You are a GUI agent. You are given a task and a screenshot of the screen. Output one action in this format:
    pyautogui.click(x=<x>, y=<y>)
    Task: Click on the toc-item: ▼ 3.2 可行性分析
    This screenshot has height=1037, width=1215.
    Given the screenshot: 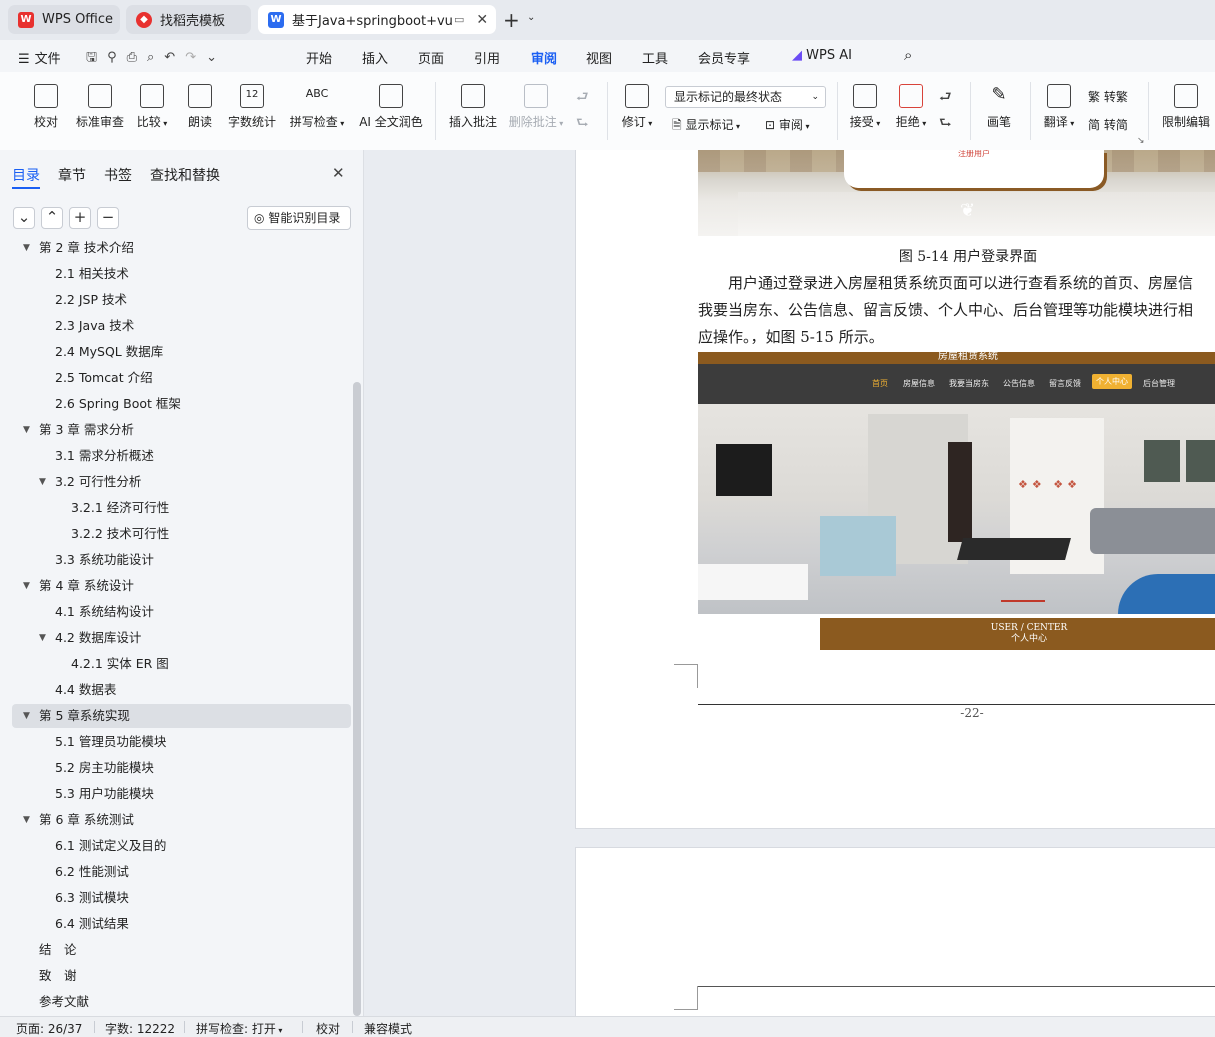 What is the action you would take?
    pyautogui.click(x=176, y=482)
    